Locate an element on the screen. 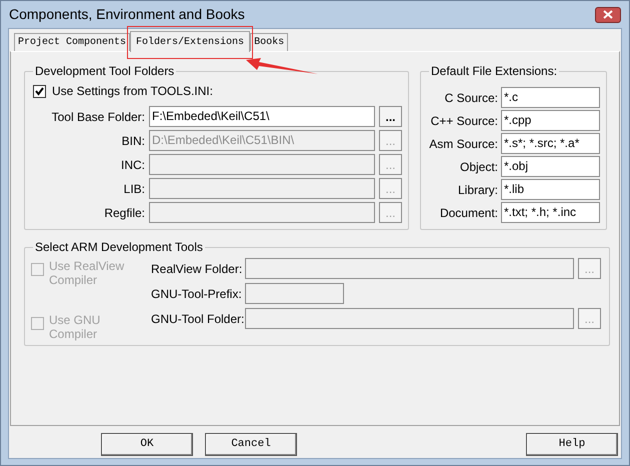  input-field: F:\Embeded\Keil\C51\ is located at coordinates (262, 116).